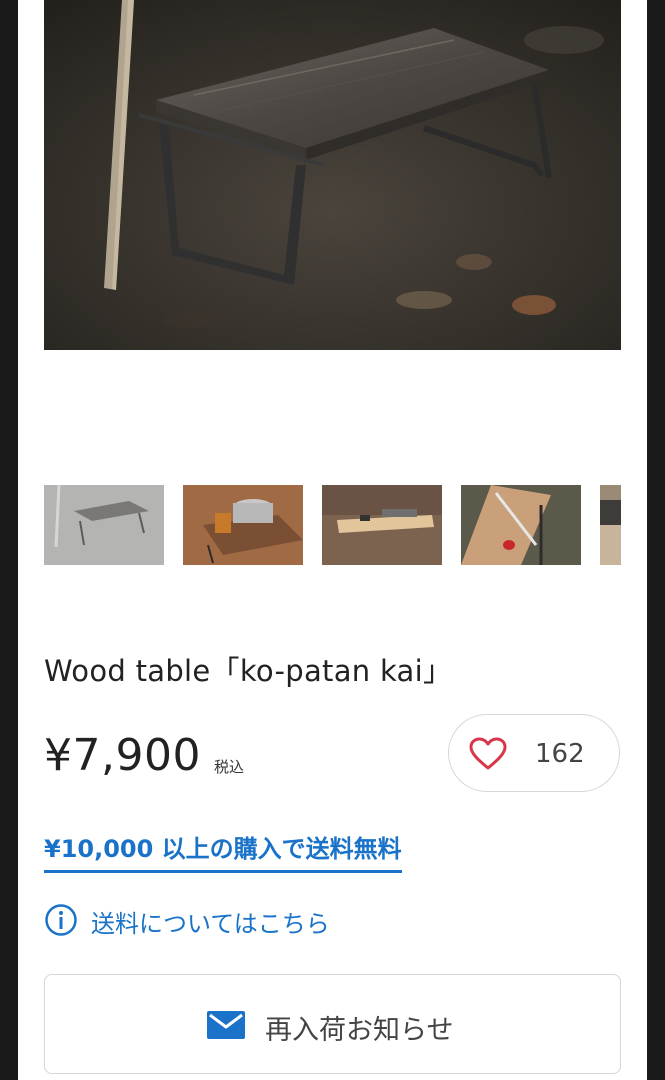 The image size is (665, 1080). What do you see at coordinates (122, 755) in the screenshot?
I see `product-price: ¥7,900` at bounding box center [122, 755].